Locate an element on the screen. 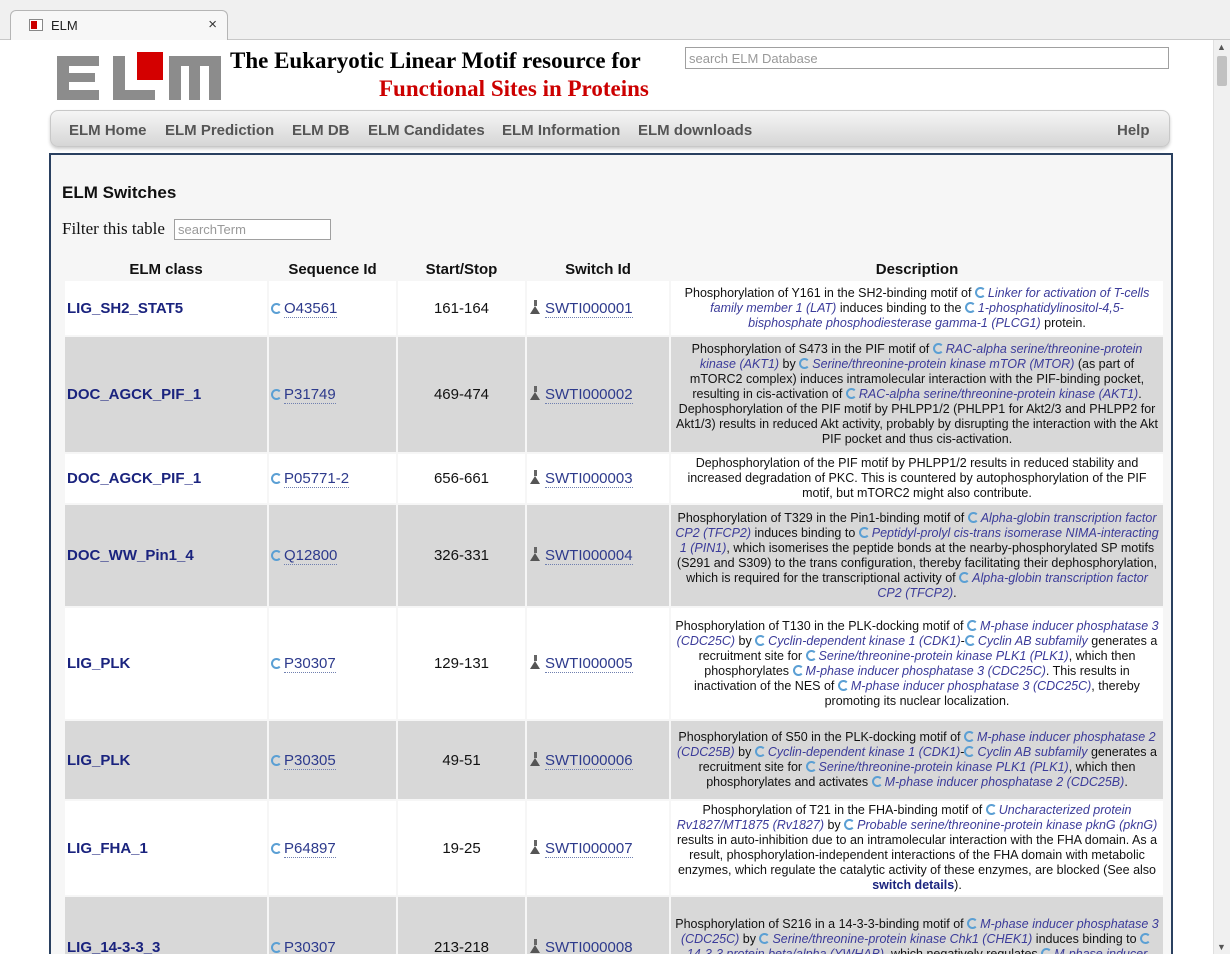  elm-class-cell: DOC_WW_Pin1_4 is located at coordinates (166, 555).